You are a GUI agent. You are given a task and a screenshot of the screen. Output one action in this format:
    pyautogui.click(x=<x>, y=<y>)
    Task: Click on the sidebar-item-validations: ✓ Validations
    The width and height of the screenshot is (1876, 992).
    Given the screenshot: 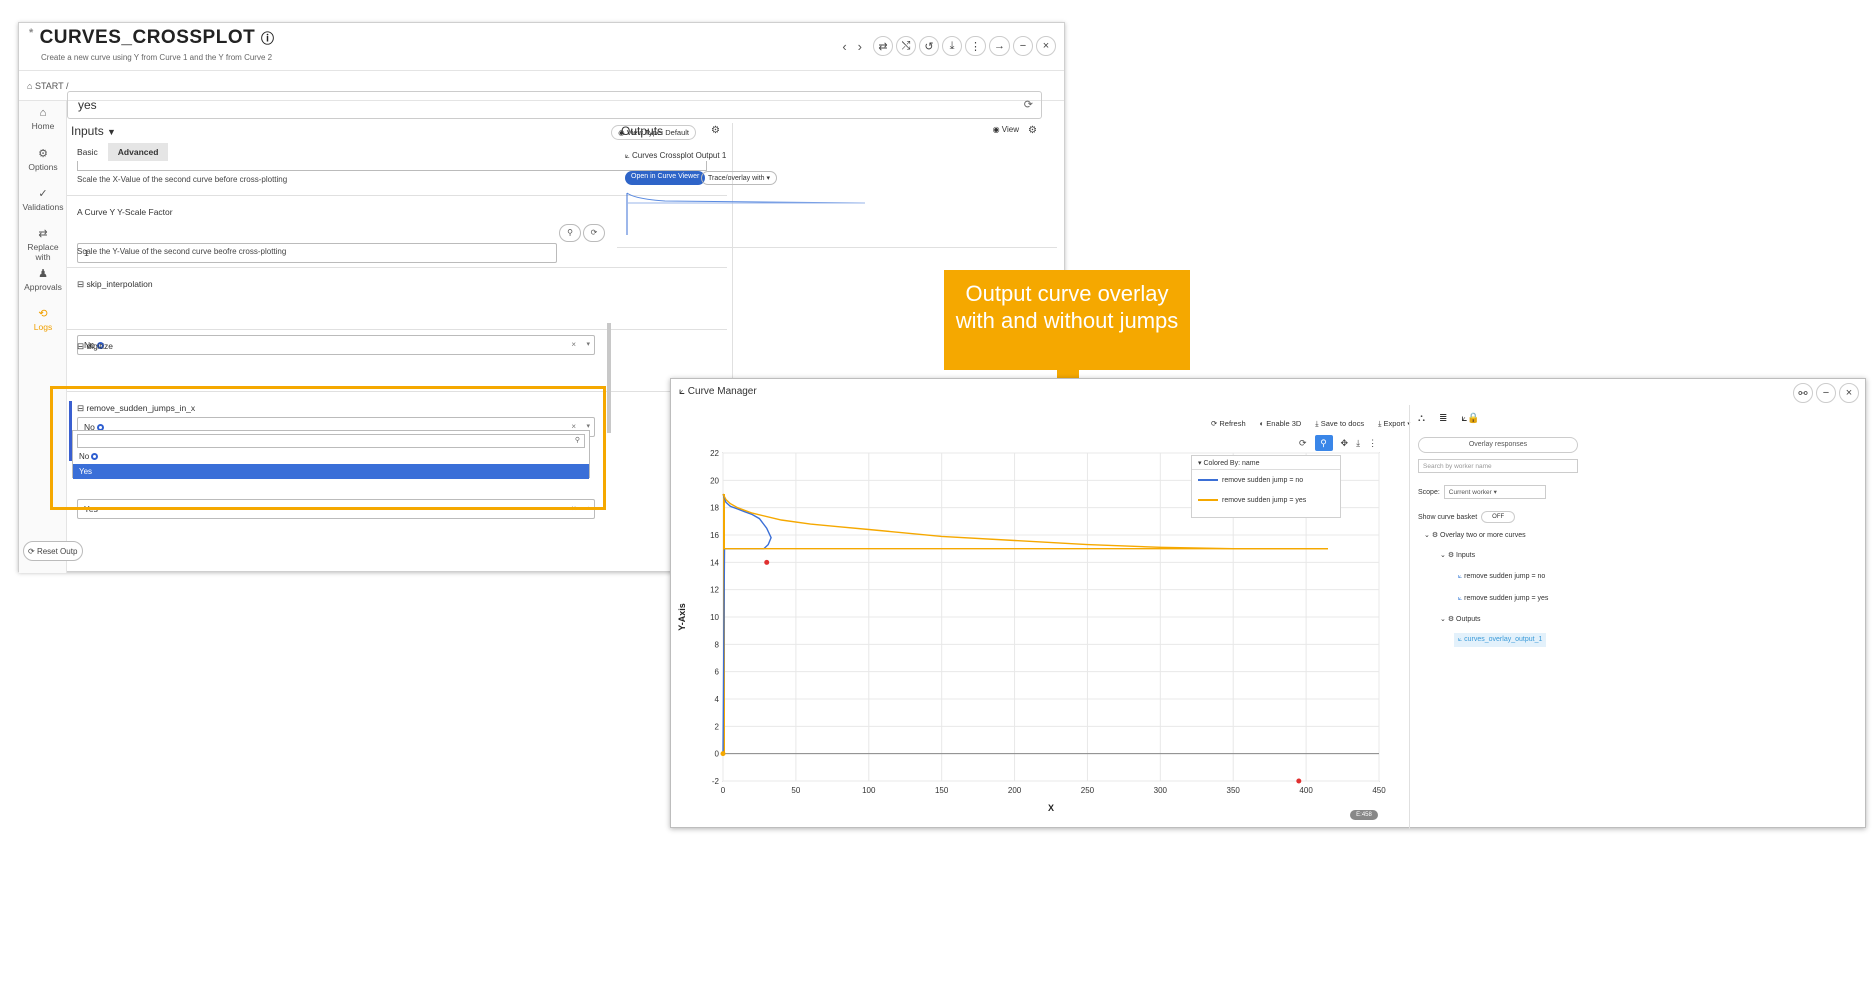 What is the action you would take?
    pyautogui.click(x=43, y=201)
    